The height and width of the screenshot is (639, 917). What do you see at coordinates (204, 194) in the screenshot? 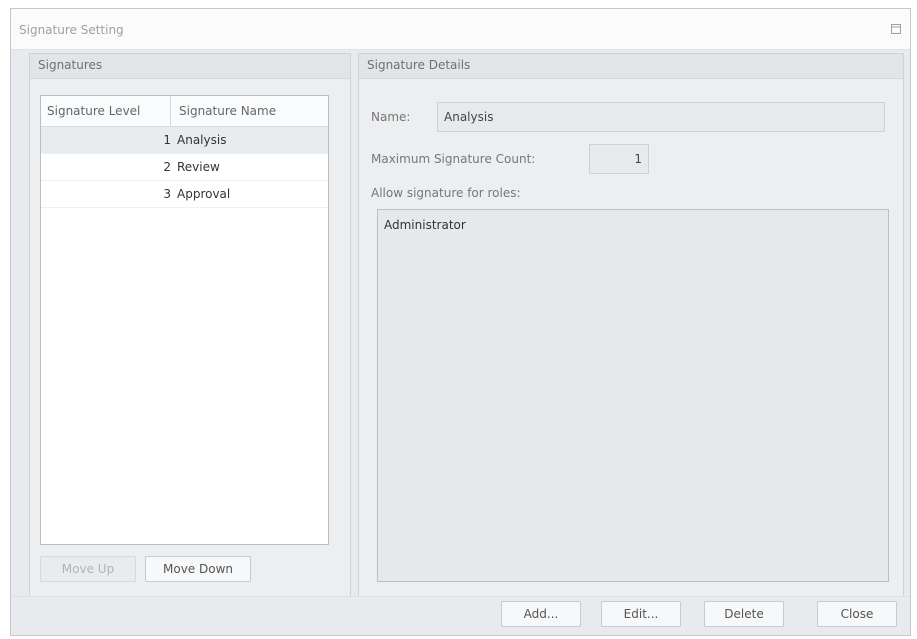
I see `signature-name-cell: Approval` at bounding box center [204, 194].